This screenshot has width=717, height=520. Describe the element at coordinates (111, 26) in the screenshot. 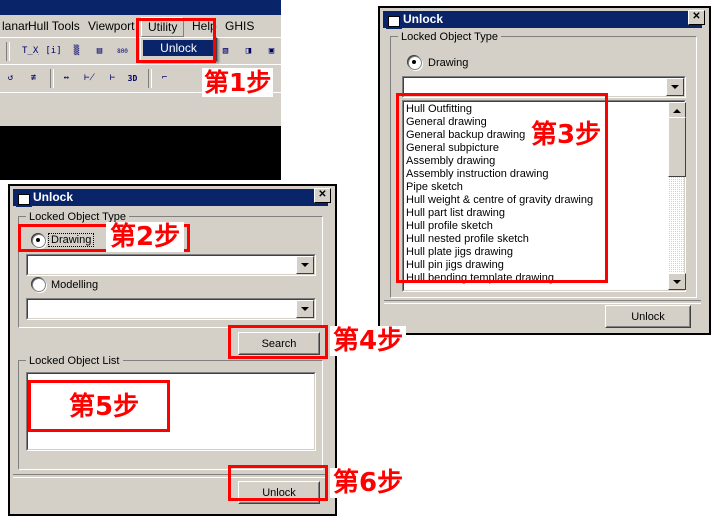

I see `menu-item-viewport: Viewport` at that location.